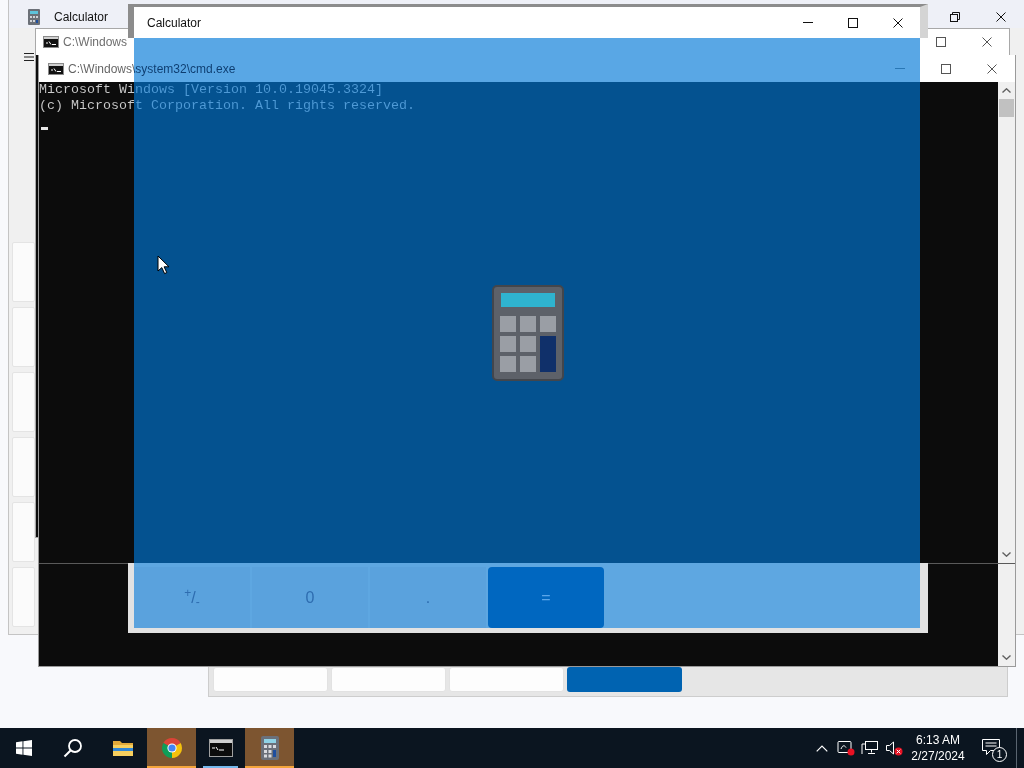 This screenshot has height=768, width=1024. Describe the element at coordinates (870, 748) in the screenshot. I see `network-icon` at that location.